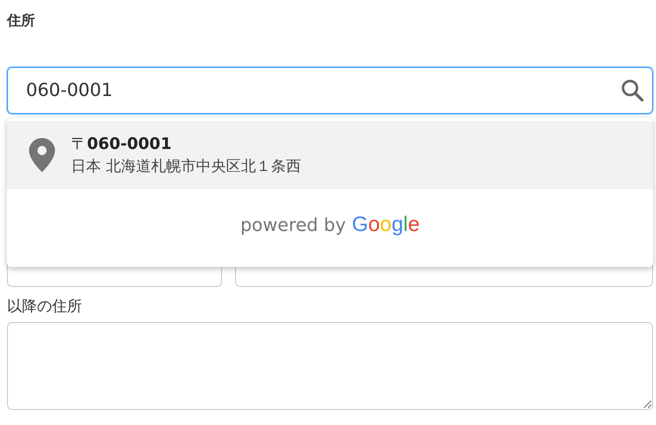 The width and height of the screenshot is (656, 425). What do you see at coordinates (330, 90) in the screenshot?
I see `search-field: 060-0001` at bounding box center [330, 90].